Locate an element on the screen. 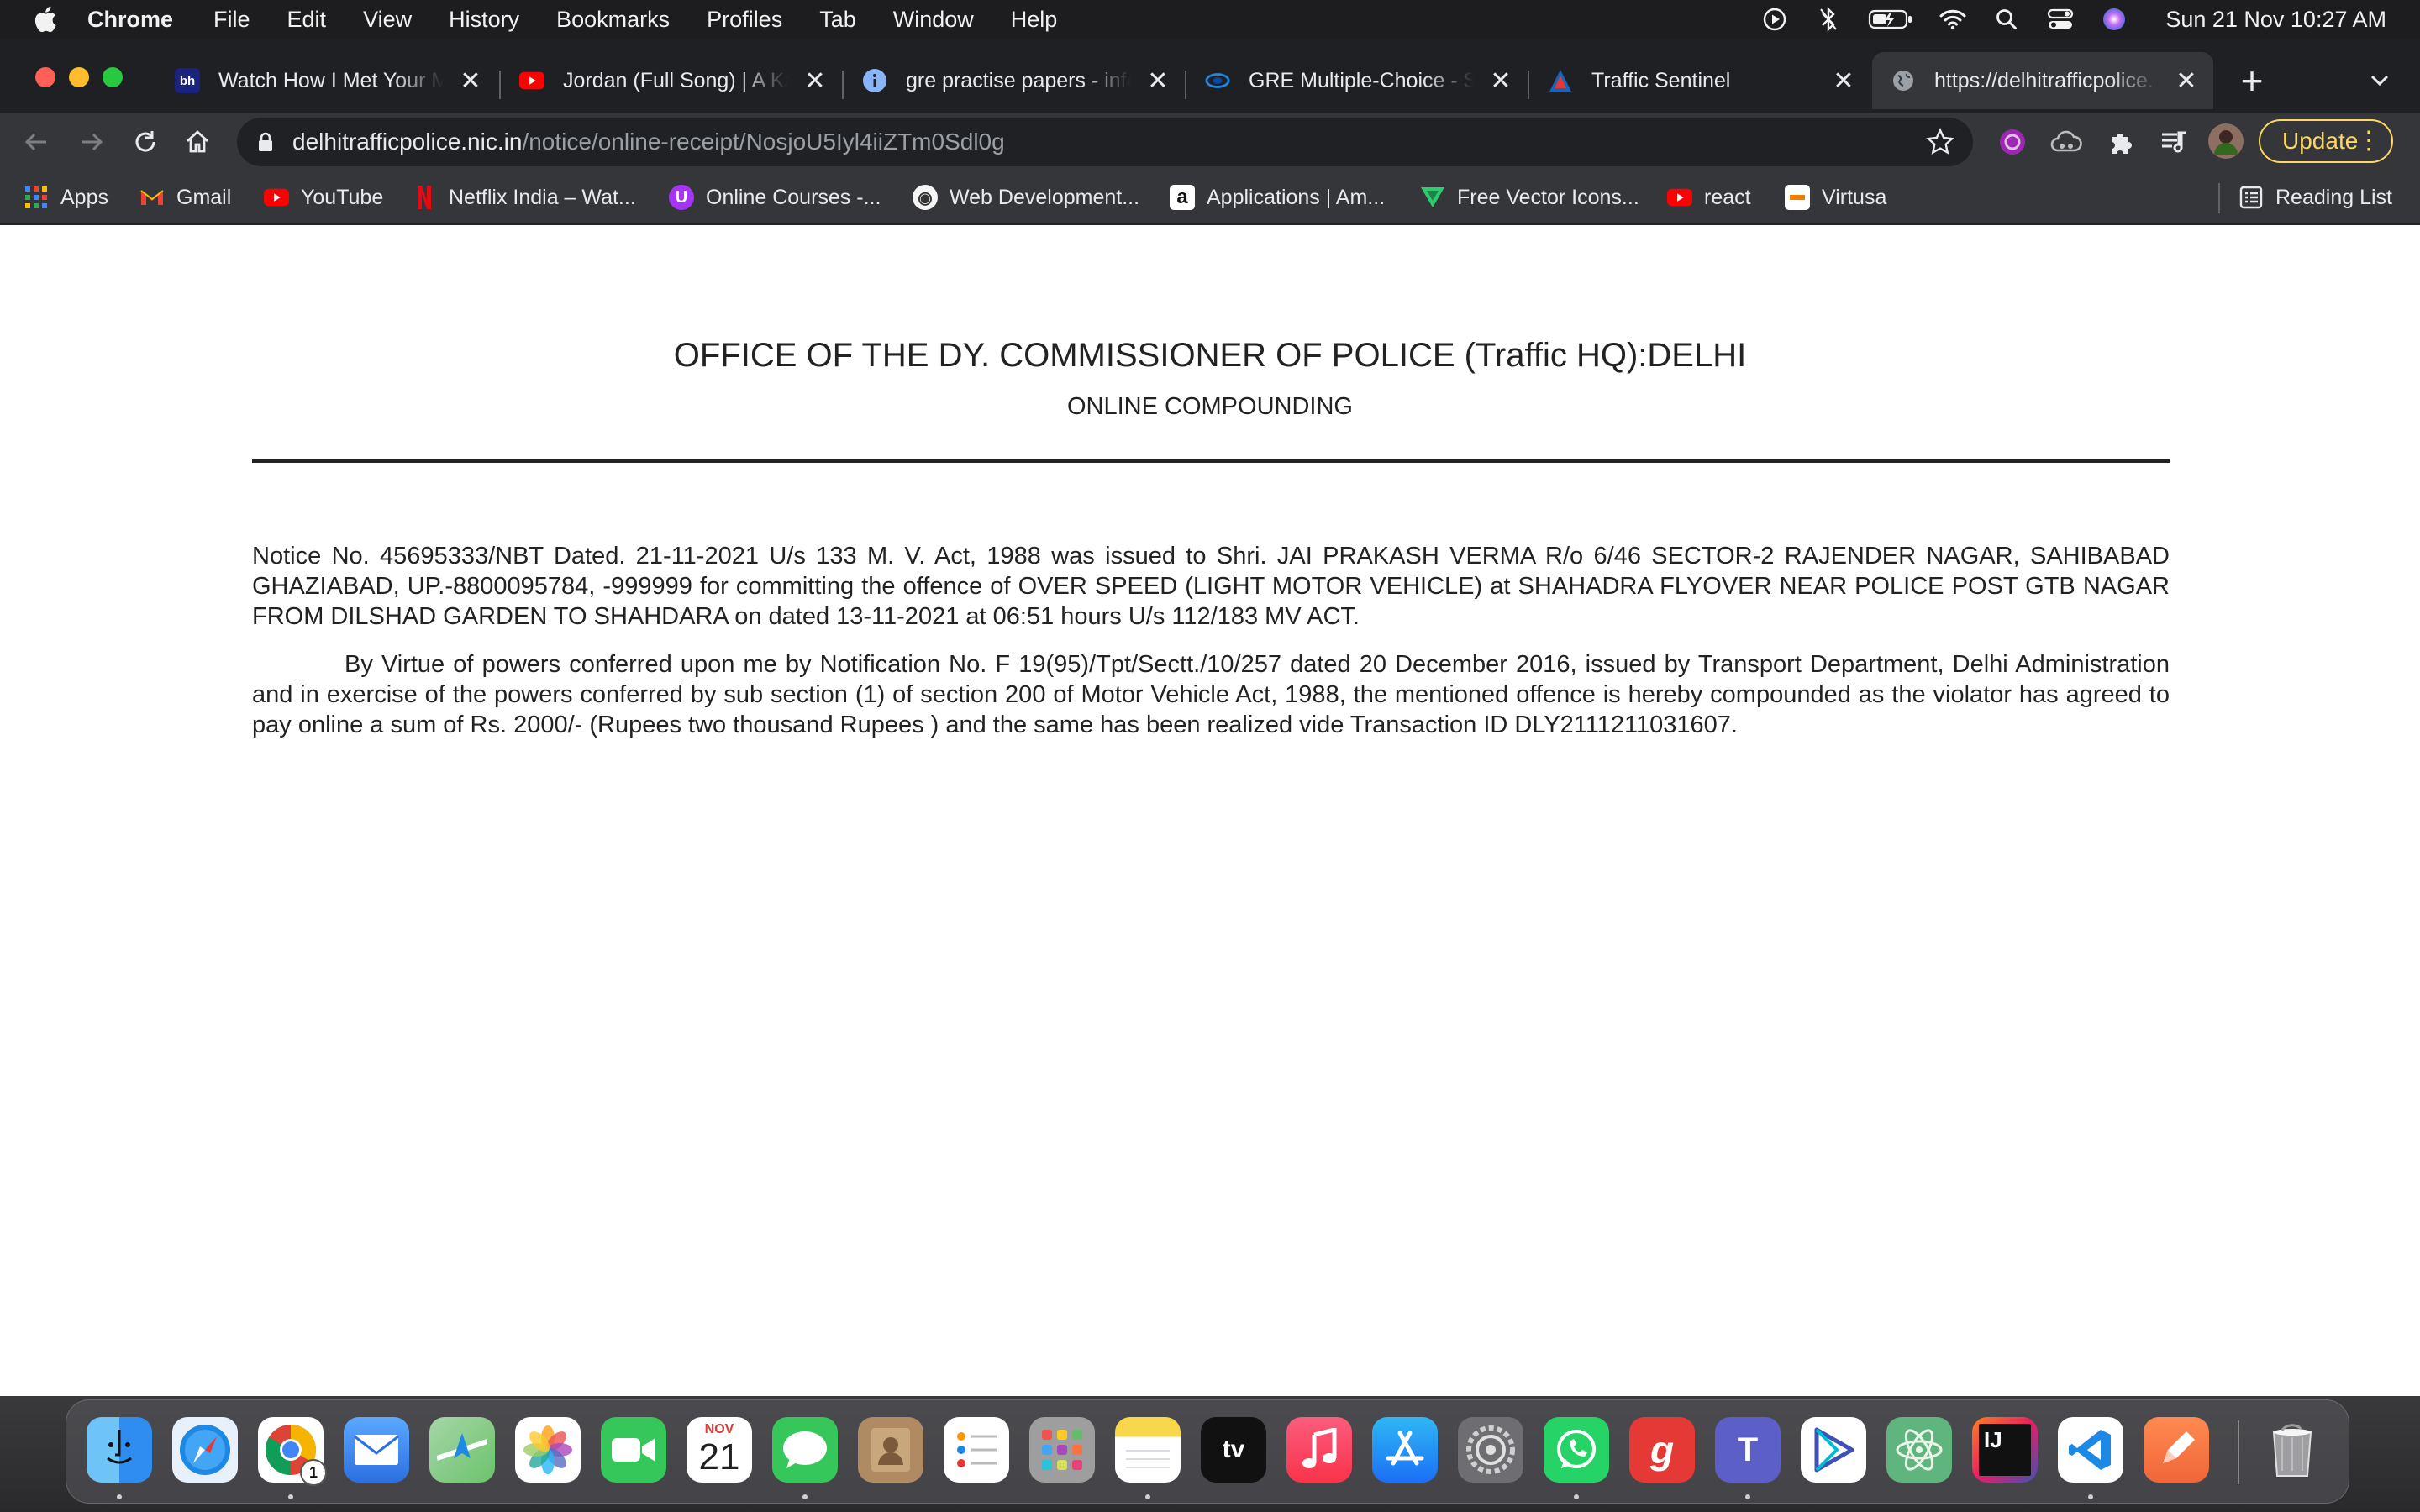  menu-bookmarks: Bookmarks is located at coordinates (613, 20).